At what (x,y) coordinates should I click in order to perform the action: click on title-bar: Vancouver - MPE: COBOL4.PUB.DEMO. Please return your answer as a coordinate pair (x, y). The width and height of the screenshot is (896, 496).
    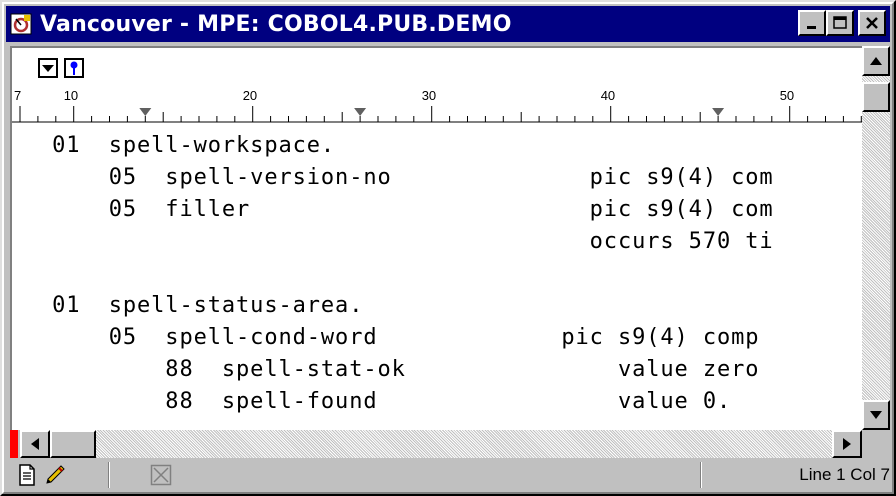
    Looking at the image, I should click on (448, 24).